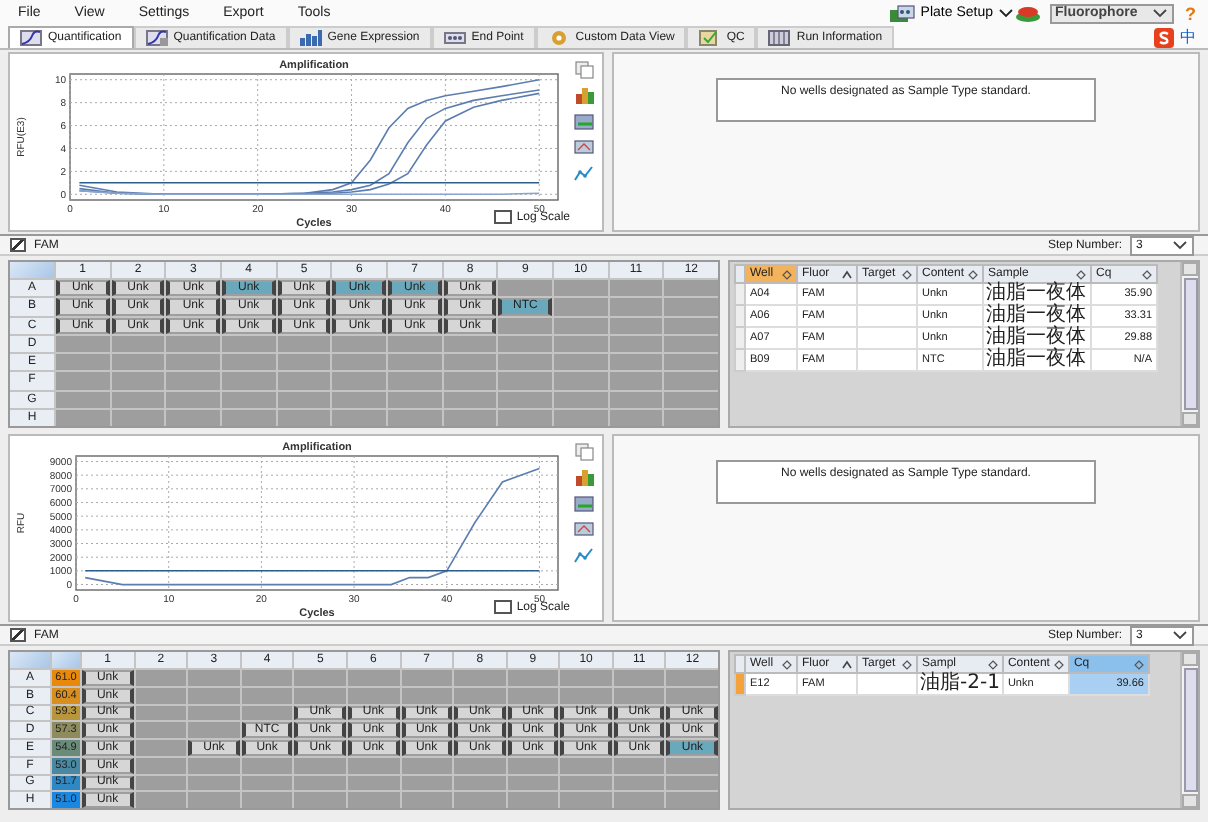 This screenshot has height=822, width=1208. I want to click on table-cell: 油脂-2-1, so click(960, 684).